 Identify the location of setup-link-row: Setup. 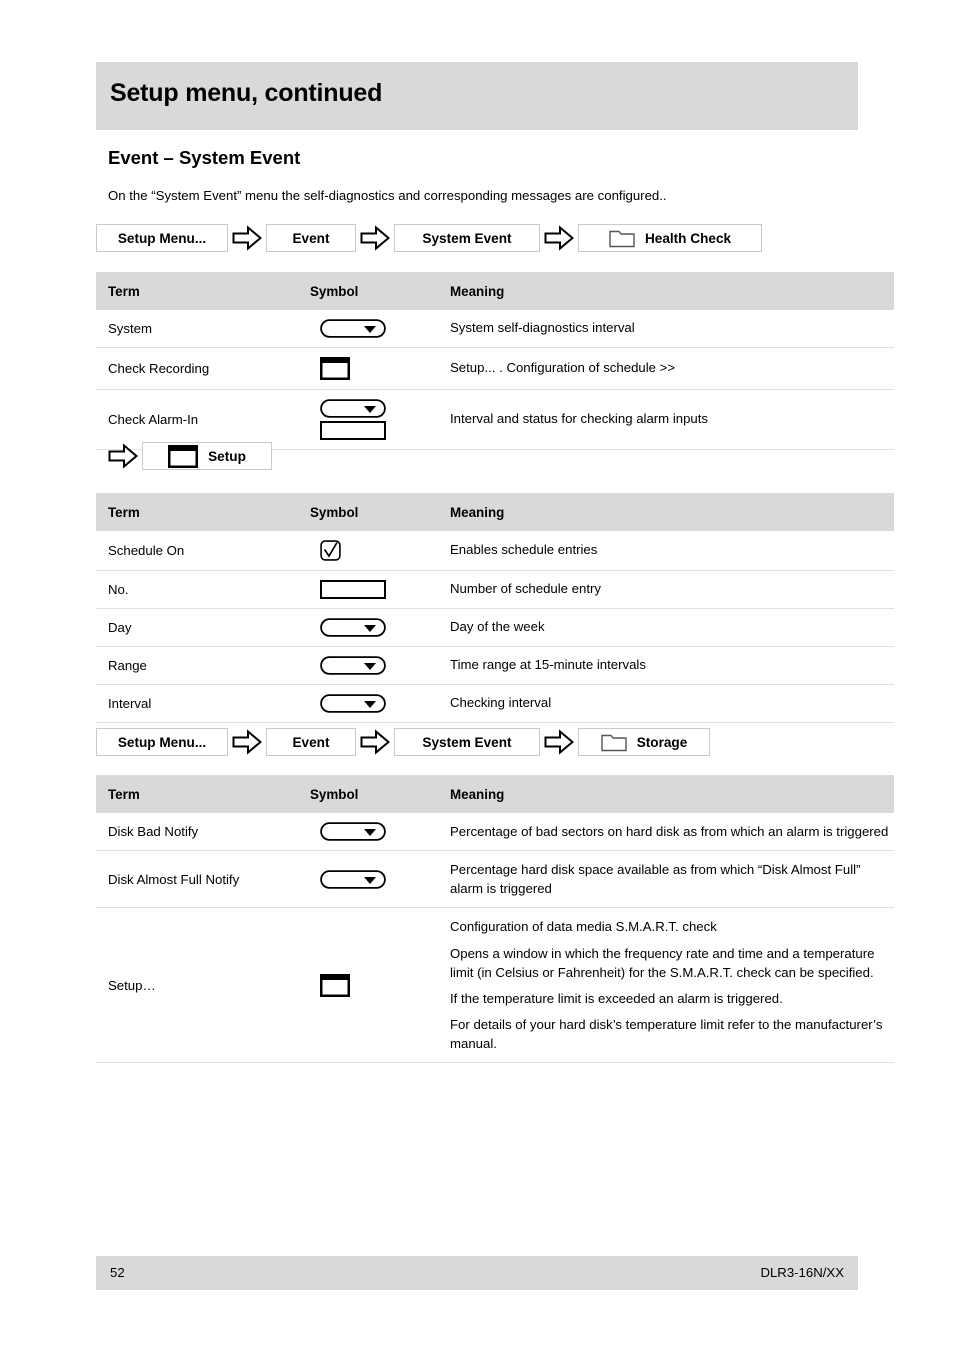
(188, 456).